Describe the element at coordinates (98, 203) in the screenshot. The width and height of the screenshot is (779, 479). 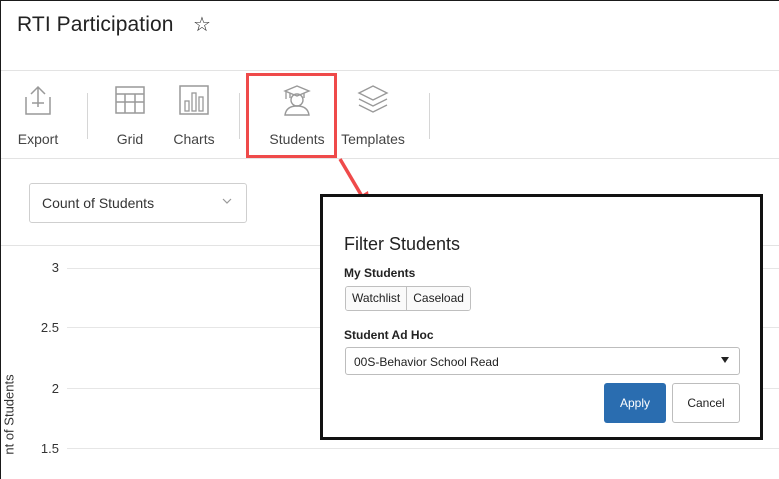
I see `measure-select-value: Count of Students` at that location.